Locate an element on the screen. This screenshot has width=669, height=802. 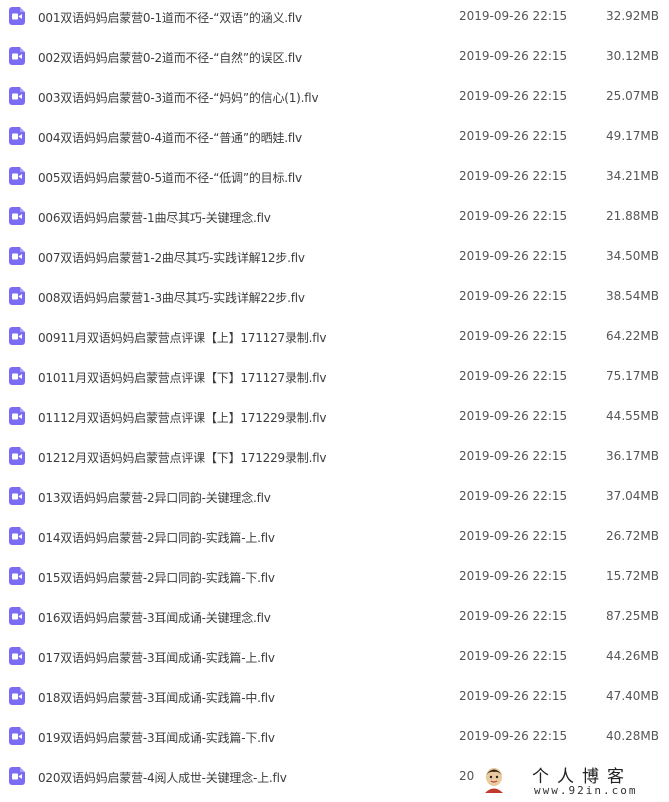
file-size: 38.54MB is located at coordinates (632, 296).